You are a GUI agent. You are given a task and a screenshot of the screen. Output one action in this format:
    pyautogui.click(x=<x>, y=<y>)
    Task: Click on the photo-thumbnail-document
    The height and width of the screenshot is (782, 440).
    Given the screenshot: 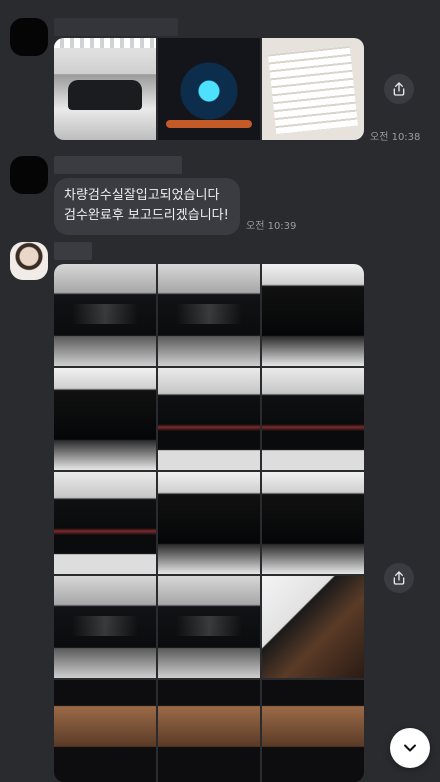 What is the action you would take?
    pyautogui.click(x=313, y=89)
    